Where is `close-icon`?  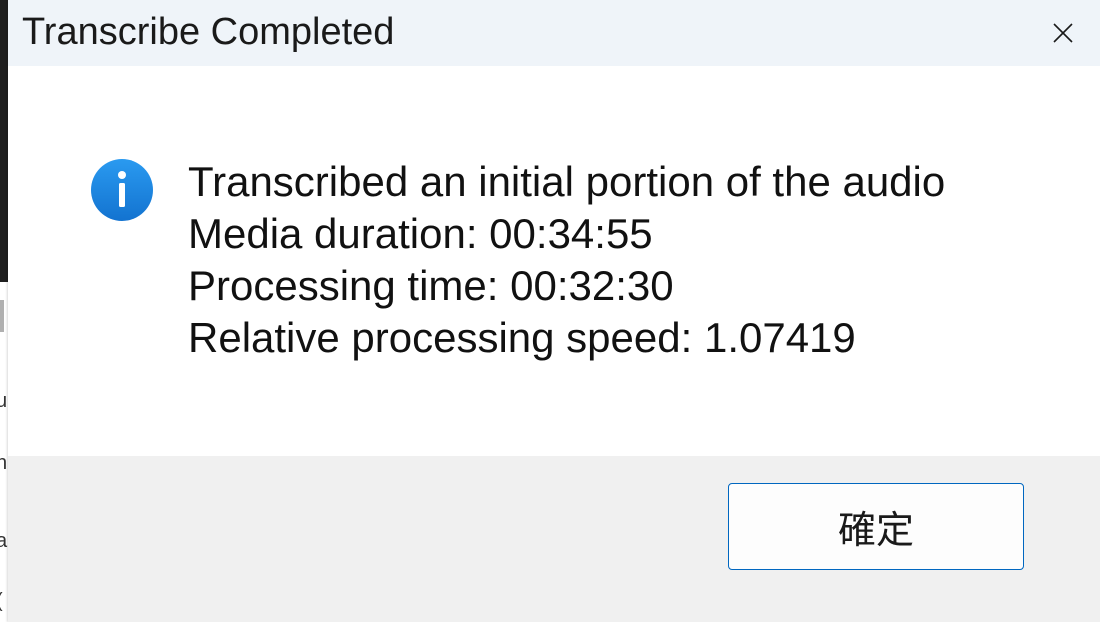
close-icon is located at coordinates (1063, 33).